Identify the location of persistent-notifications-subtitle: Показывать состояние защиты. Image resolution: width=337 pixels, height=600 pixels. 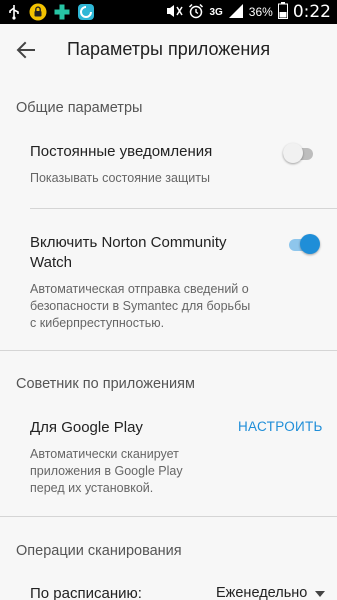
(120, 178).